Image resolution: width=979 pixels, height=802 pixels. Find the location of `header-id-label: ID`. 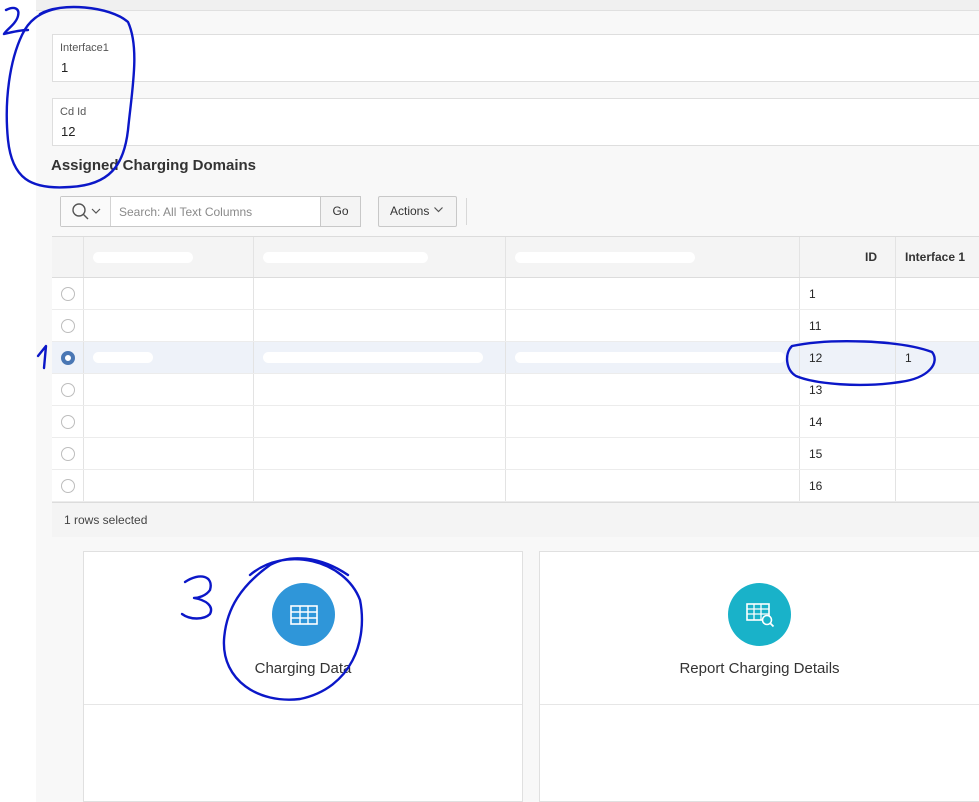

header-id-label: ID is located at coordinates (871, 257).